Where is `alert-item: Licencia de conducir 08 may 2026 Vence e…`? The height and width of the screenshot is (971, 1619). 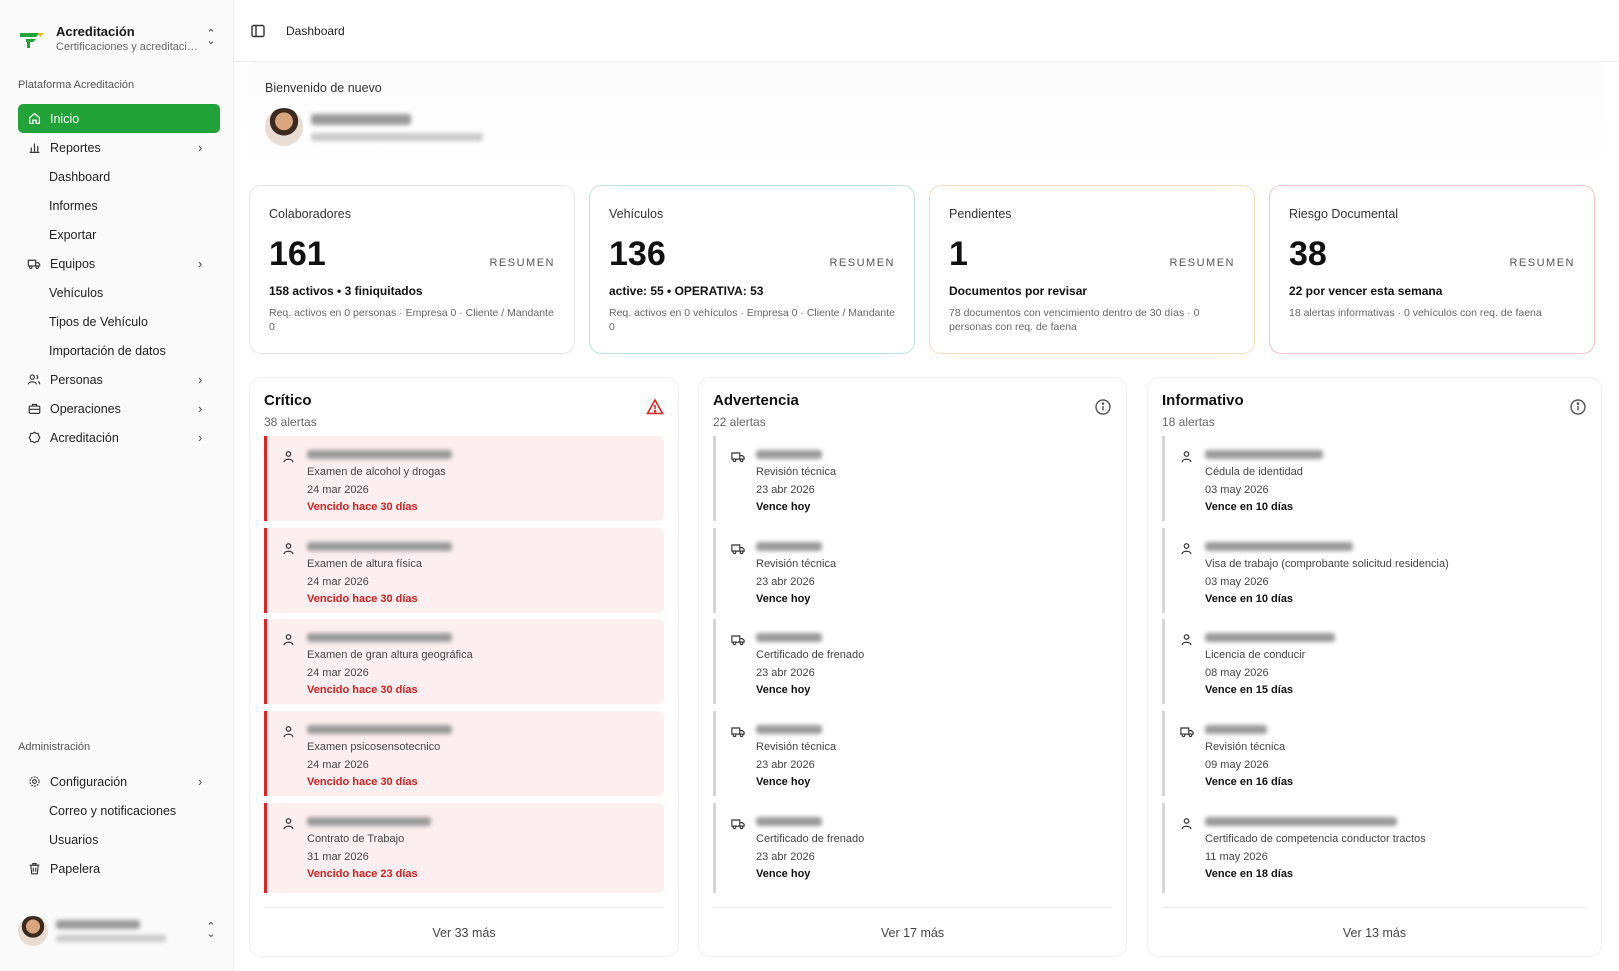 alert-item: Licencia de conducir 08 may 2026 Vence e… is located at coordinates (1374, 661).